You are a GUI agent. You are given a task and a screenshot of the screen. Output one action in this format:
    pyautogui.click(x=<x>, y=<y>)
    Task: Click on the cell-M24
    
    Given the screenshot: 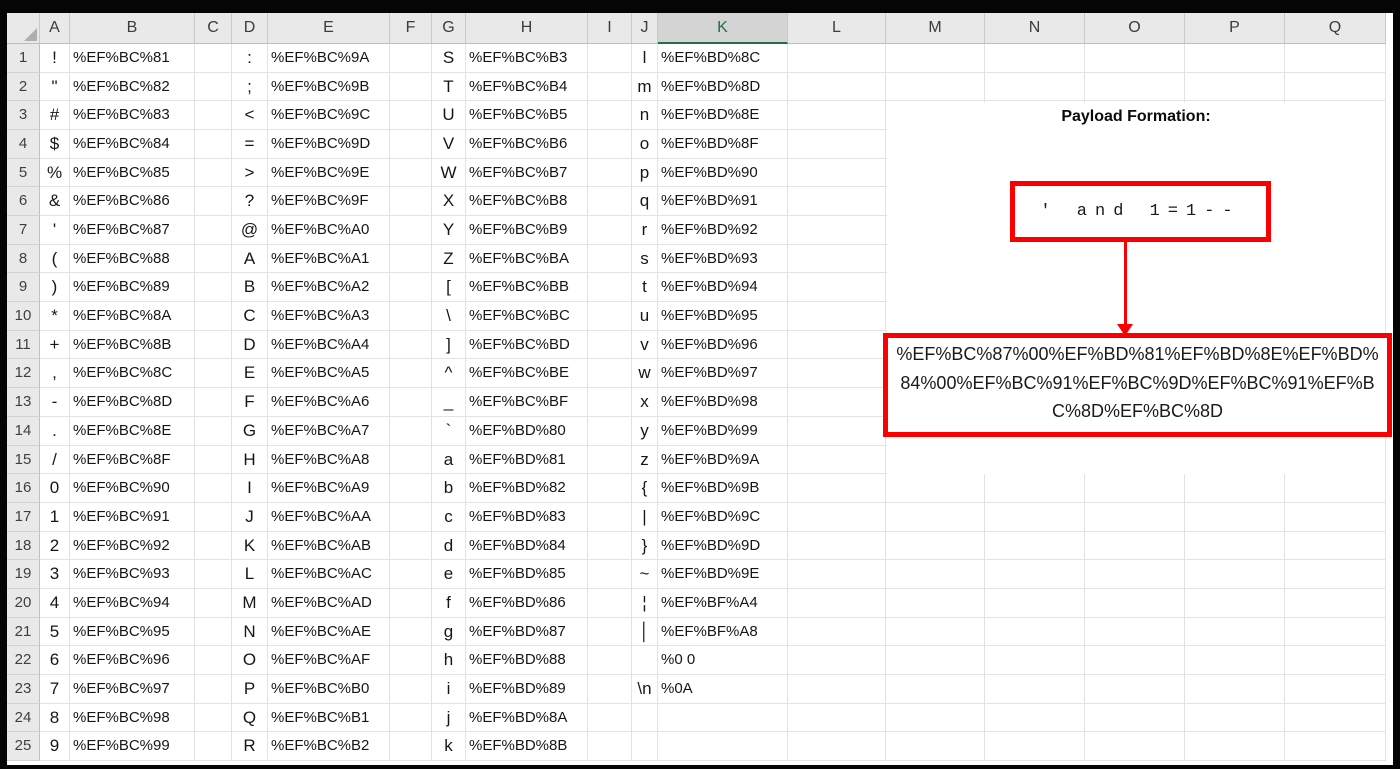 What is the action you would take?
    pyautogui.click(x=935, y=718)
    